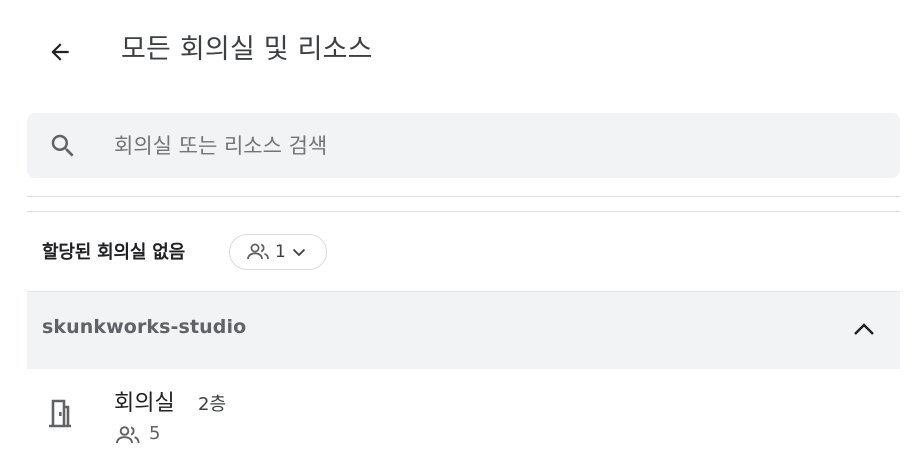 The image size is (922, 468). Describe the element at coordinates (212, 404) in the screenshot. I see `room-floor: 2층` at that location.